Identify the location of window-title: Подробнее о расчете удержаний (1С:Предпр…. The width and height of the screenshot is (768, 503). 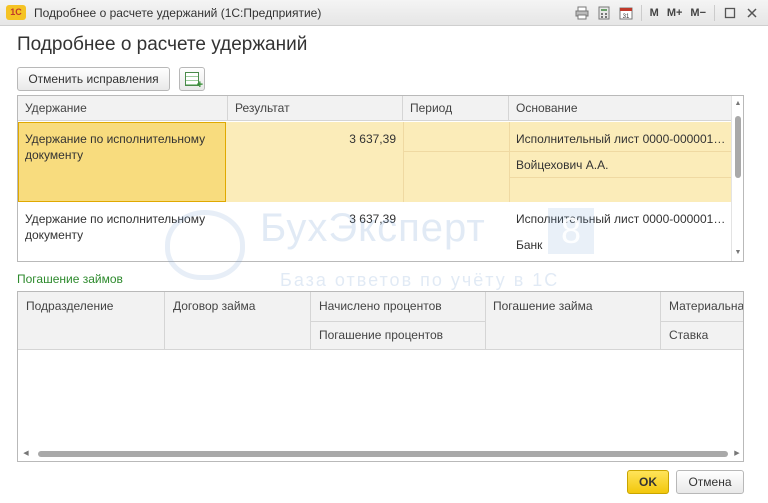
(178, 13).